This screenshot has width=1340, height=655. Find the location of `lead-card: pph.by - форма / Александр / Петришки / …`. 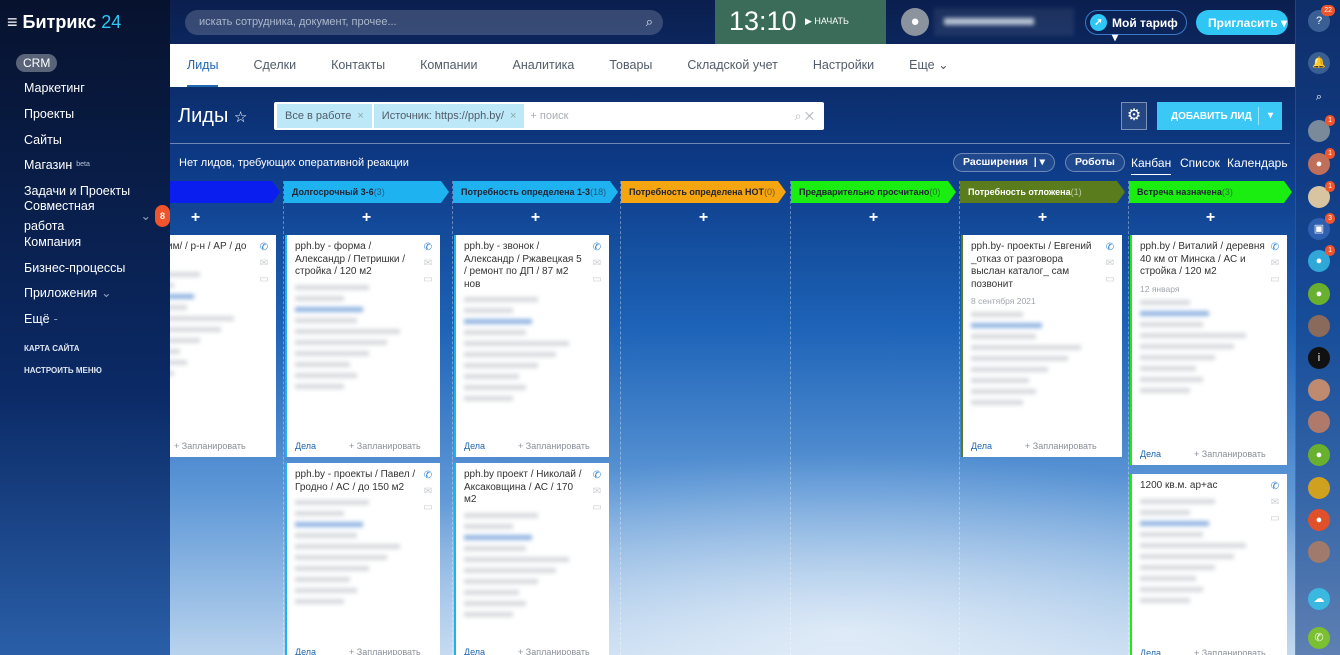

lead-card: pph.by - форма / Александр / Петришки / … is located at coordinates (362, 346).